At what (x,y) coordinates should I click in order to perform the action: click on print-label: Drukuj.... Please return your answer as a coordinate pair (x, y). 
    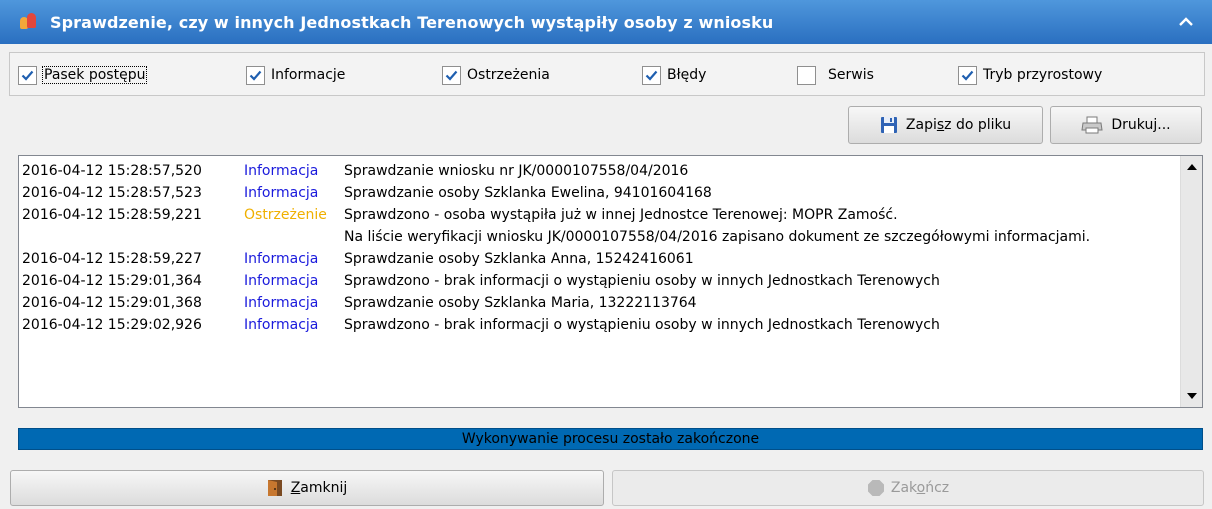
    Looking at the image, I should click on (1141, 125).